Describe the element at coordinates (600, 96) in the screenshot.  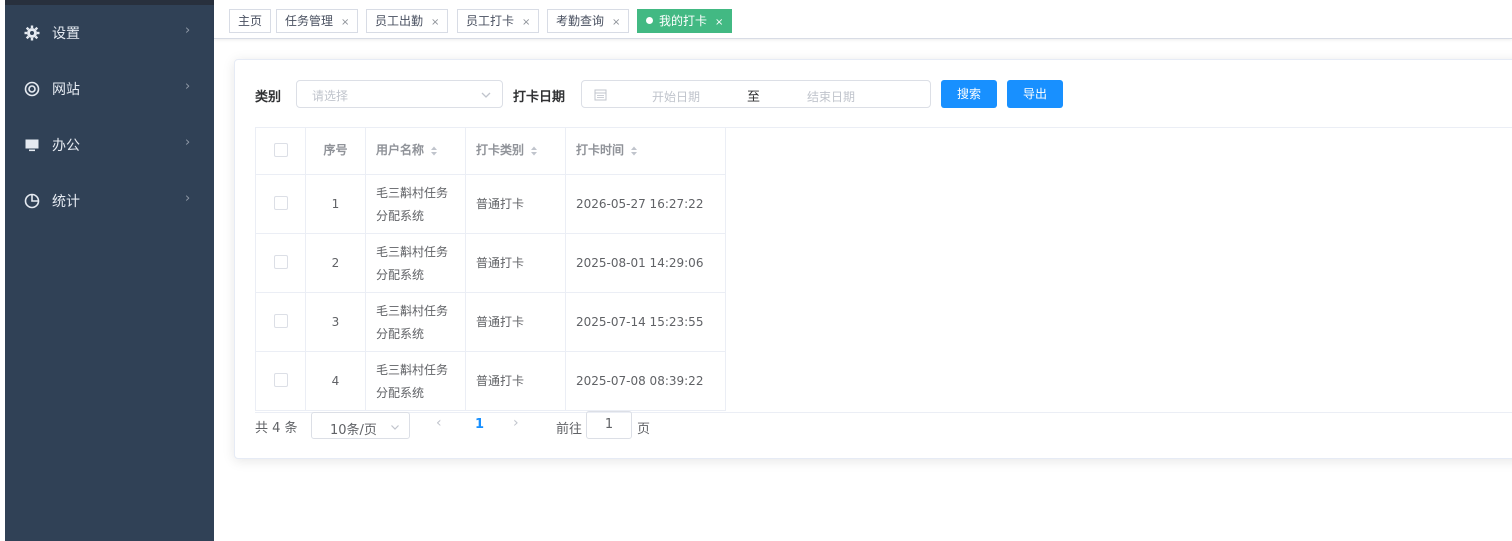
I see `calendar-icon` at that location.